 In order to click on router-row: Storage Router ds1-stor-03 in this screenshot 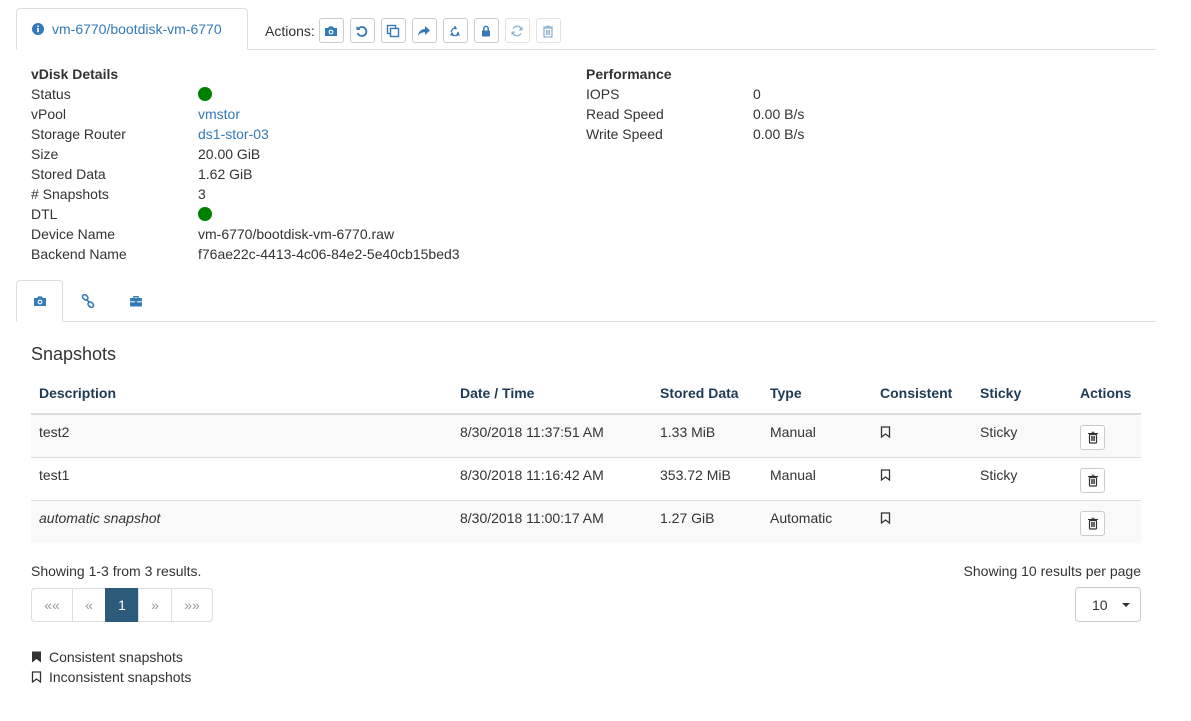, I will do `click(245, 134)`.